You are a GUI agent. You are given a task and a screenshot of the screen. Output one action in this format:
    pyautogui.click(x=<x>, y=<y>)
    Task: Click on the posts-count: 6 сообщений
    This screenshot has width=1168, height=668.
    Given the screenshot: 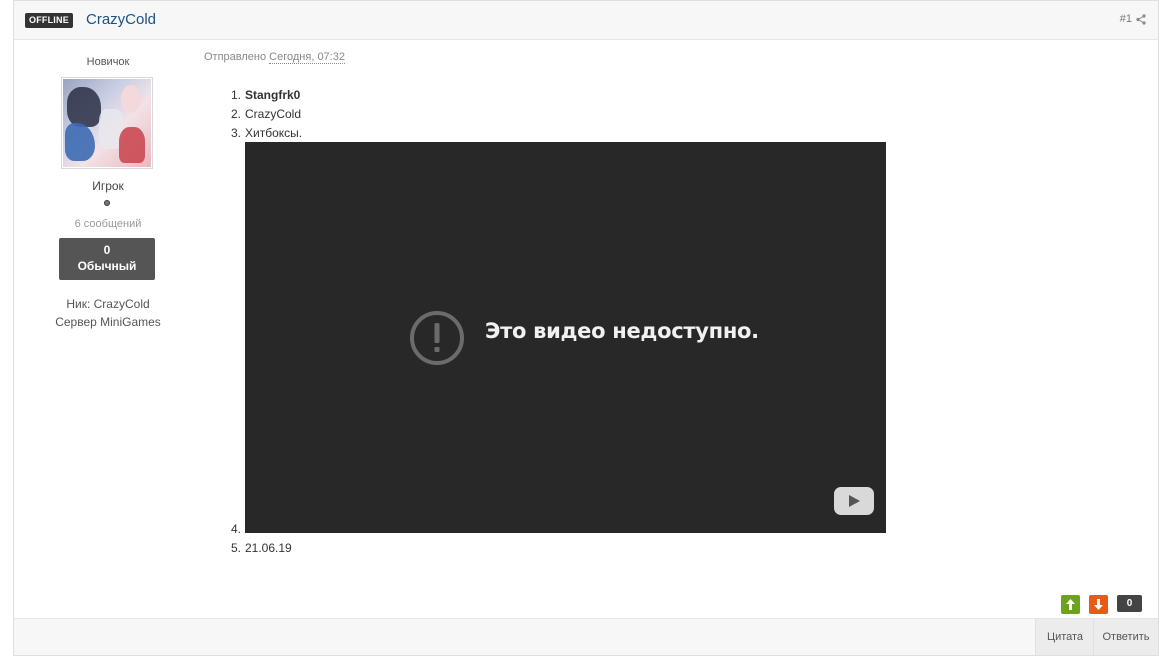 What is the action you would take?
    pyautogui.click(x=108, y=224)
    